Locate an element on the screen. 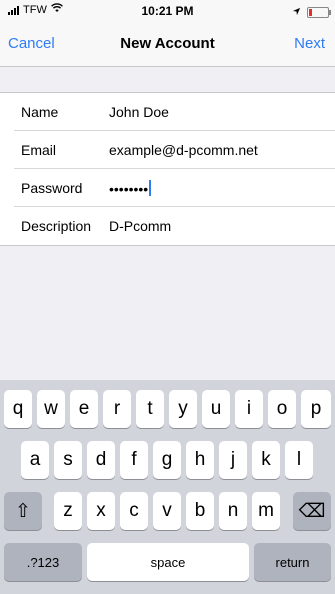 The image size is (335, 594). key-y: y is located at coordinates (183, 409).